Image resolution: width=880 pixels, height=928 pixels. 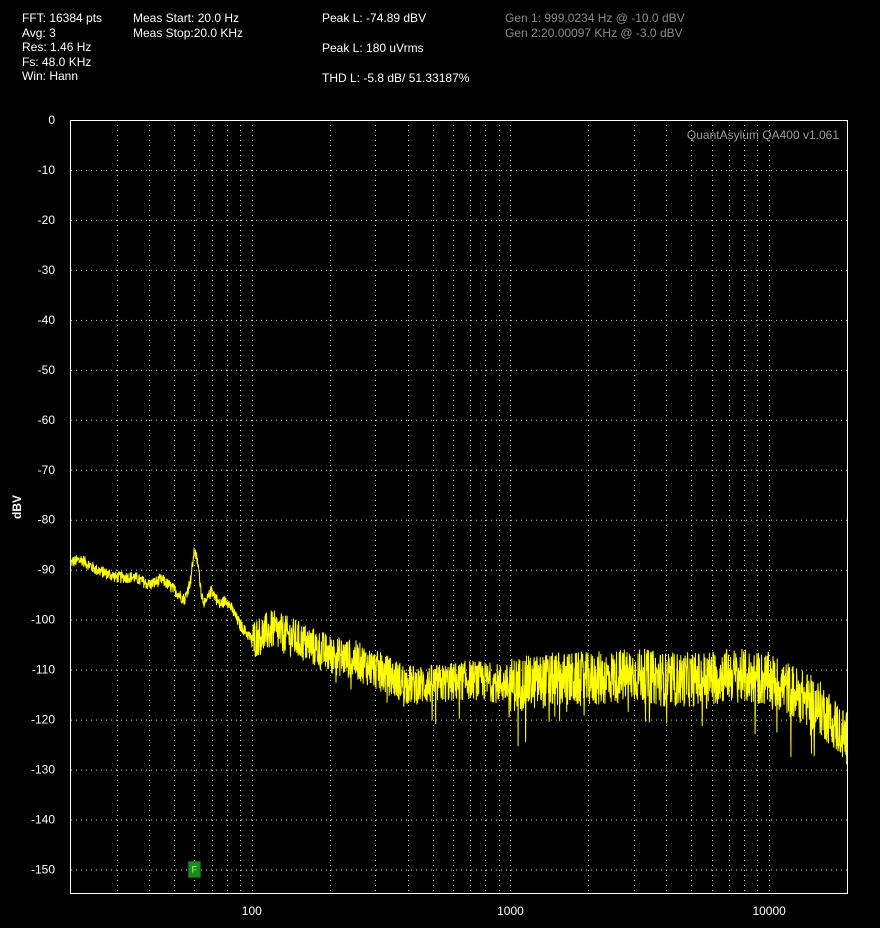 I want to click on y-axis-title: dBV, so click(x=17, y=507).